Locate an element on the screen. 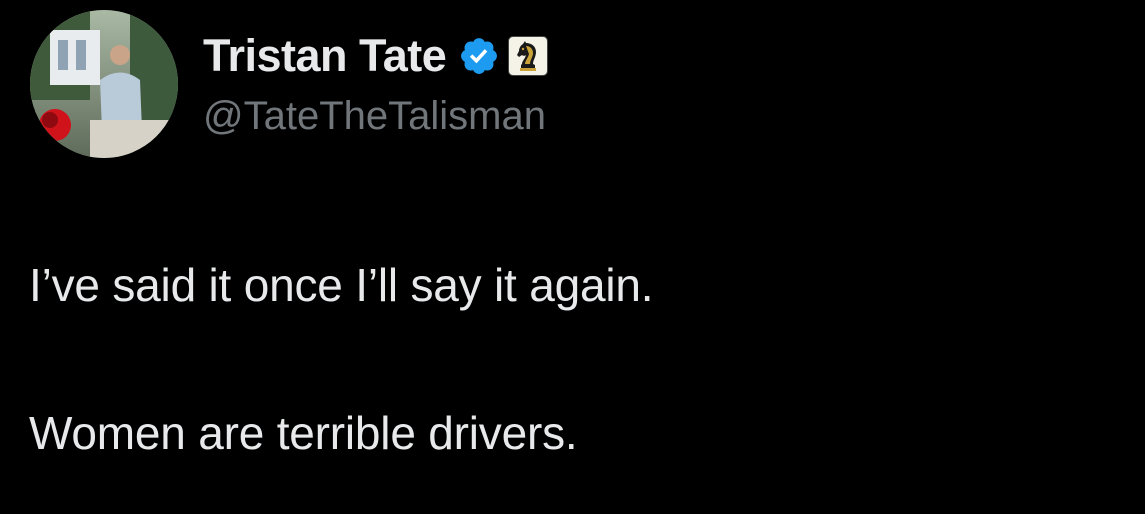 This screenshot has width=1145, height=514. author-handle: @TateTheTalisman is located at coordinates (374, 116).